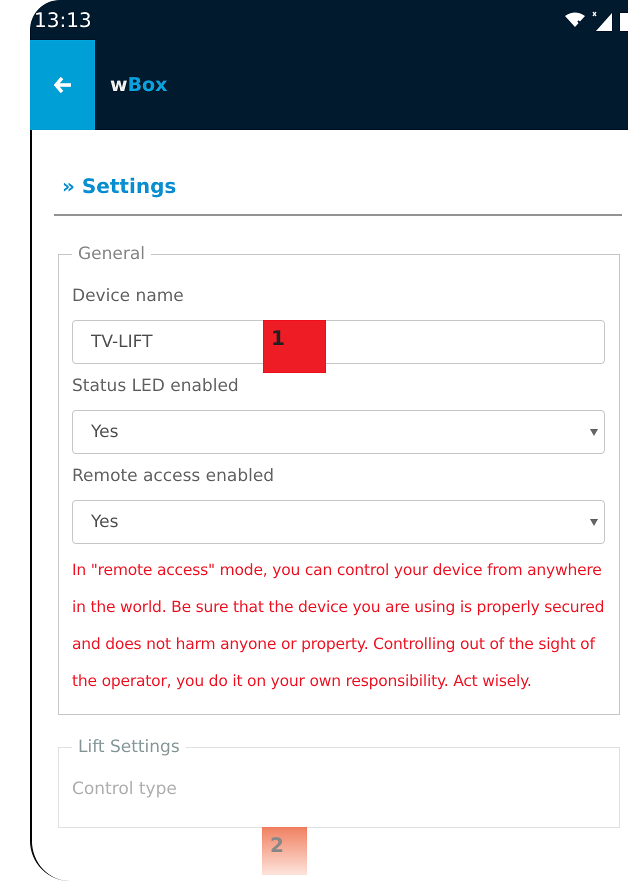 This screenshot has height=881, width=628. I want to click on signal-icon, so click(603, 20).